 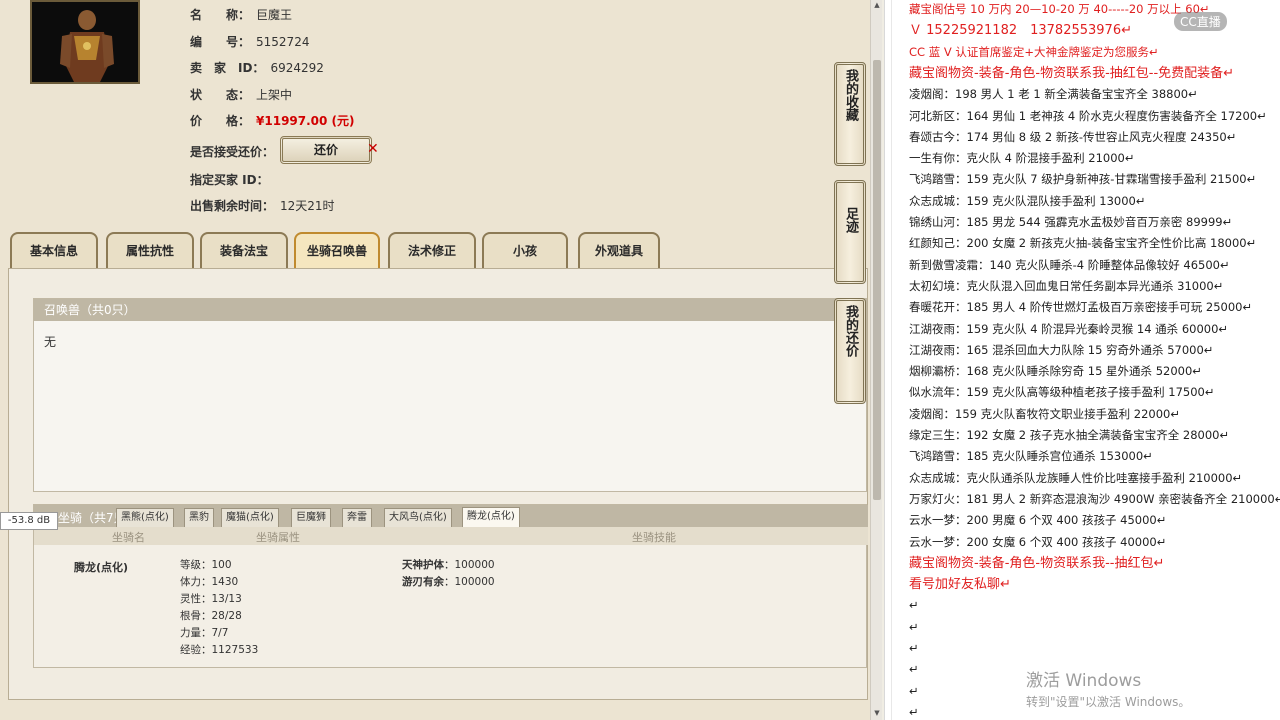 I want to click on activate-title: 激活 Windows, so click(x=1084, y=681).